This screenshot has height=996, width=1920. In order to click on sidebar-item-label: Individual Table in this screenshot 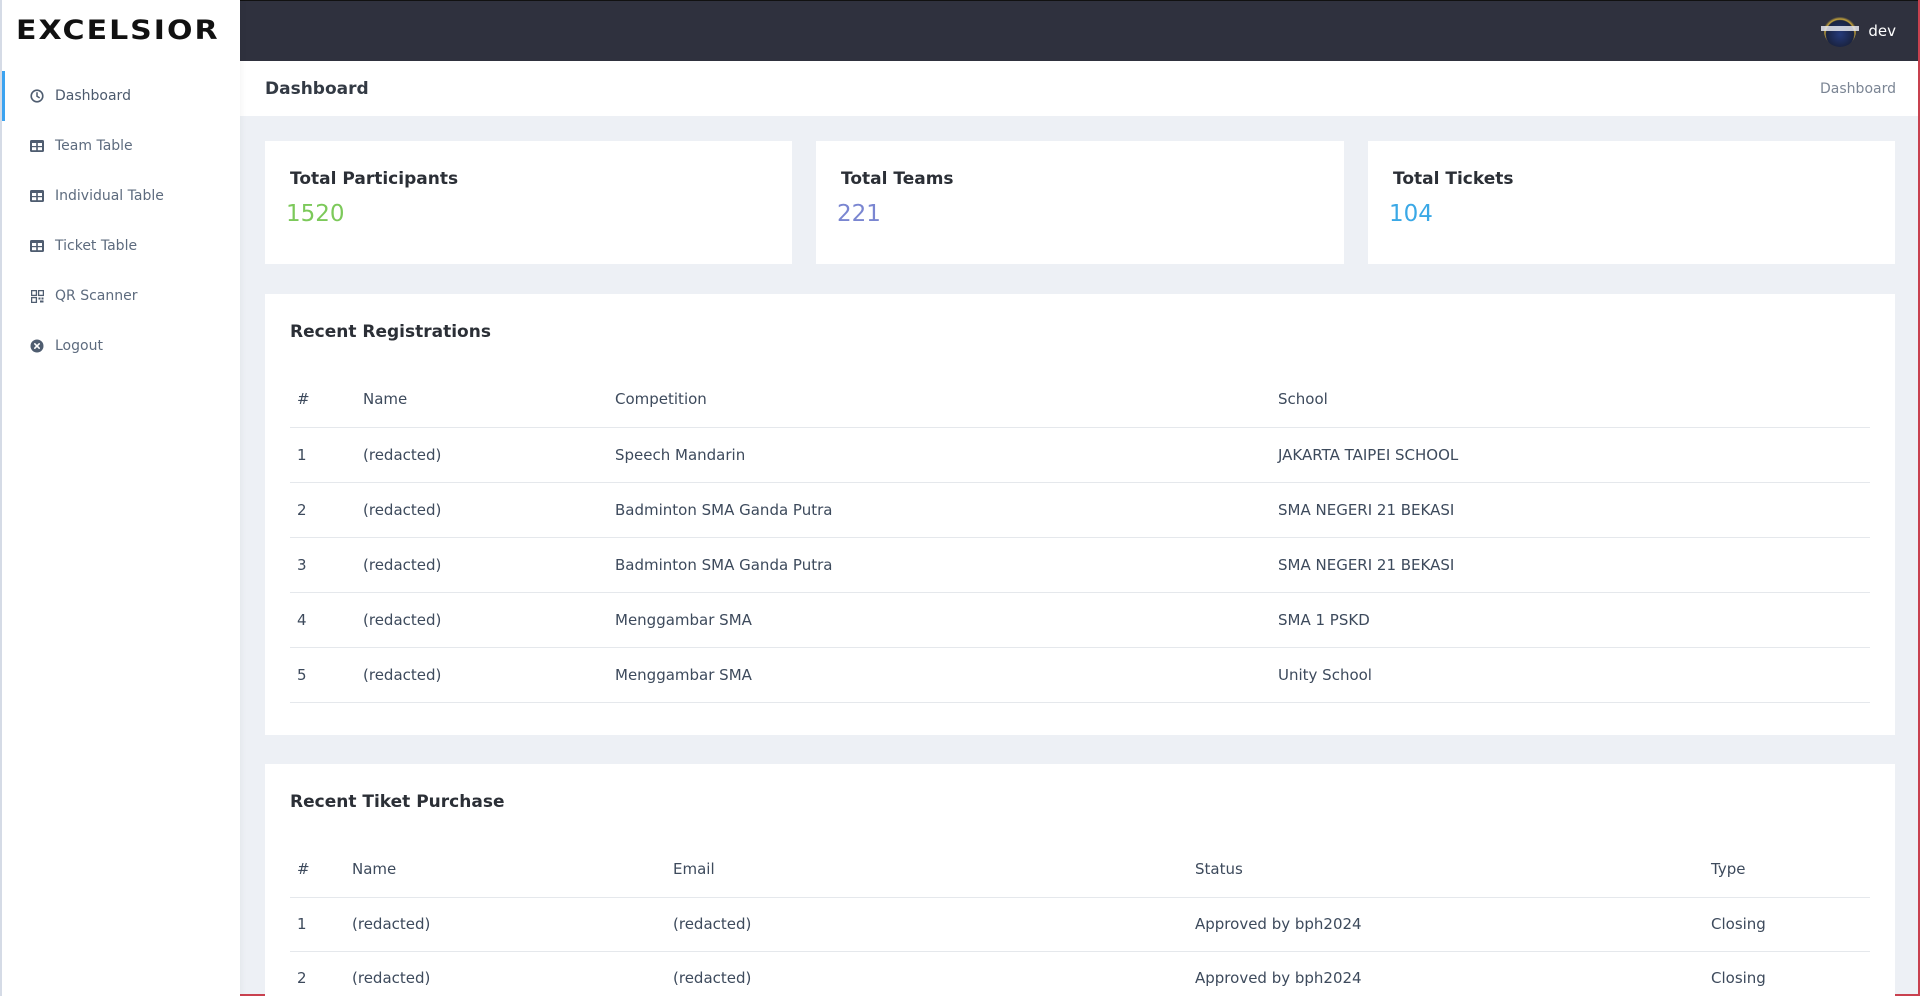, I will do `click(109, 196)`.